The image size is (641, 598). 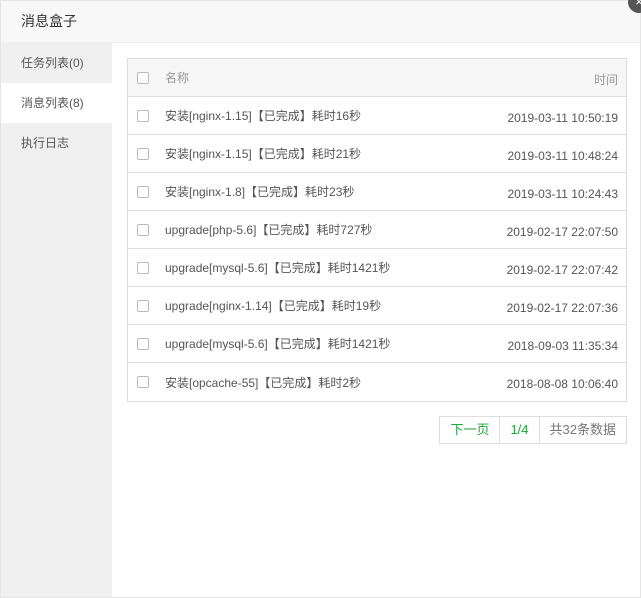 What do you see at coordinates (562, 384) in the screenshot?
I see `message-time: 2018-08-08 10:06:40` at bounding box center [562, 384].